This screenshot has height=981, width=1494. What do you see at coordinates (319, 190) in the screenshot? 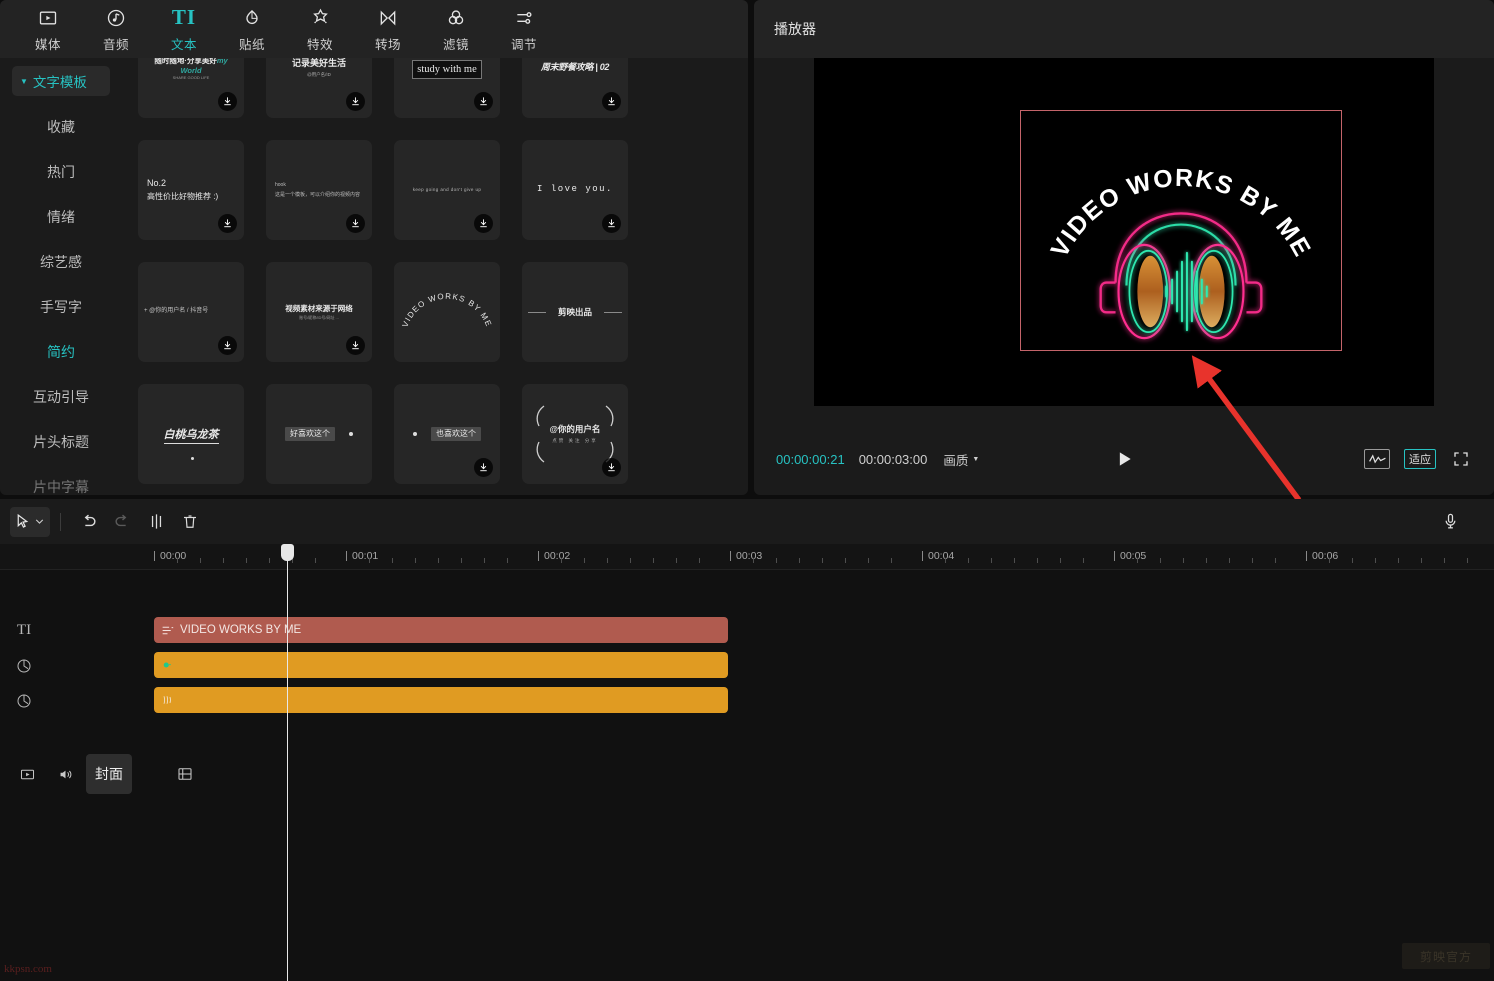
I see `template-card: hook 这是一个模板，可以介绍你的视频内容` at bounding box center [319, 190].